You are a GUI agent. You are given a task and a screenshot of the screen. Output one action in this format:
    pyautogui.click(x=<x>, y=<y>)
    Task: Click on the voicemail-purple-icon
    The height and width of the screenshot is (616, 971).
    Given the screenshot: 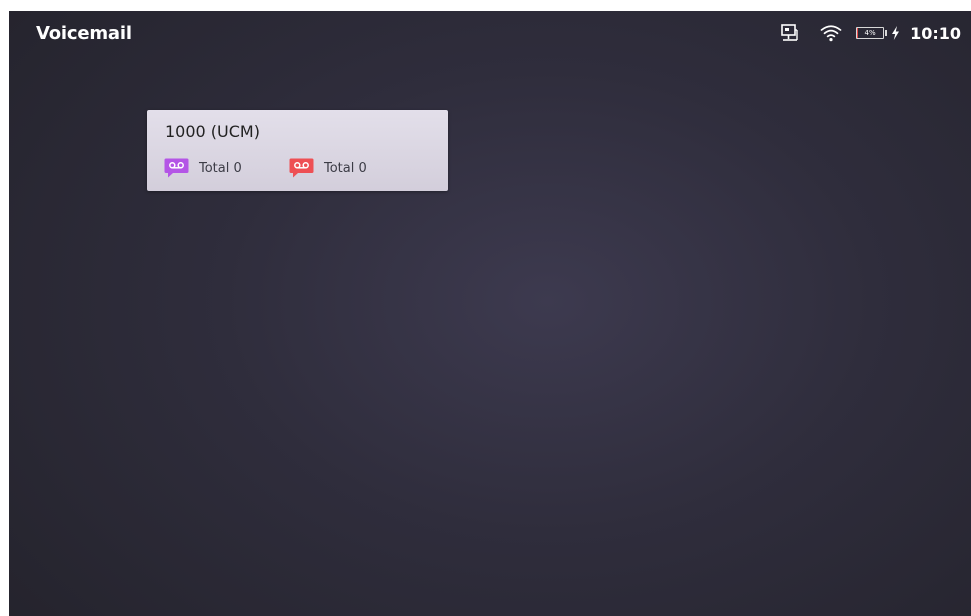 What is the action you would take?
    pyautogui.click(x=176, y=168)
    